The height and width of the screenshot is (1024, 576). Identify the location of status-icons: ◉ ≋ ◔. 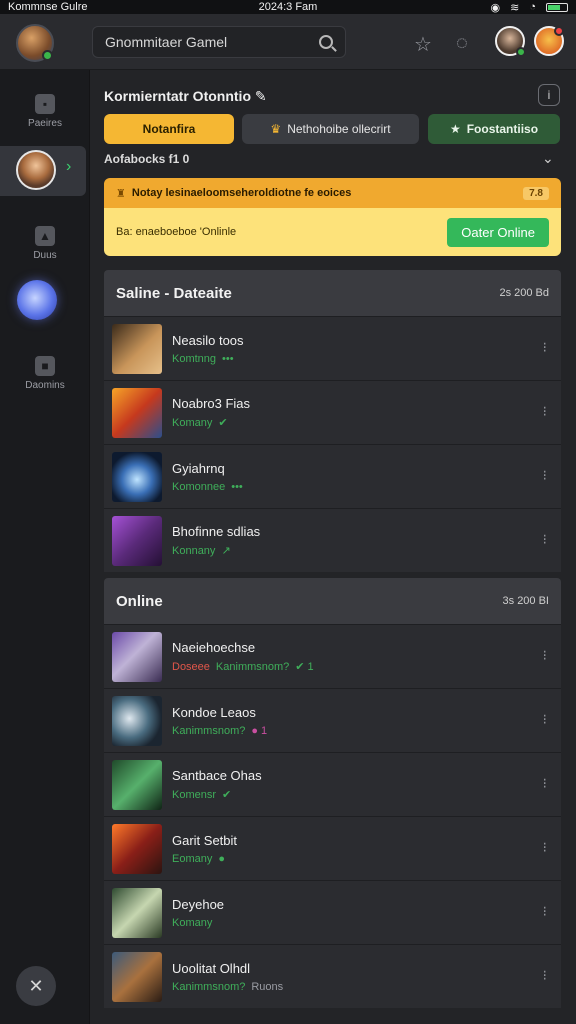
(529, 7).